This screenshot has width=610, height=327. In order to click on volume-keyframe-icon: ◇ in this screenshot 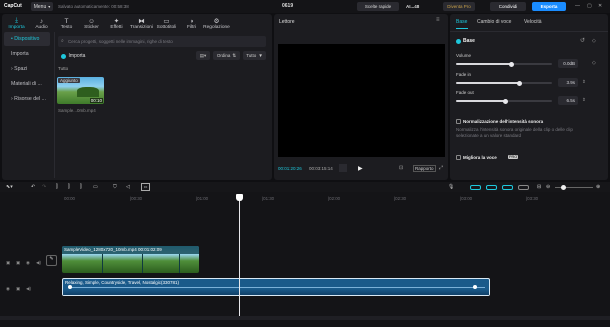, I will do `click(594, 63)`.